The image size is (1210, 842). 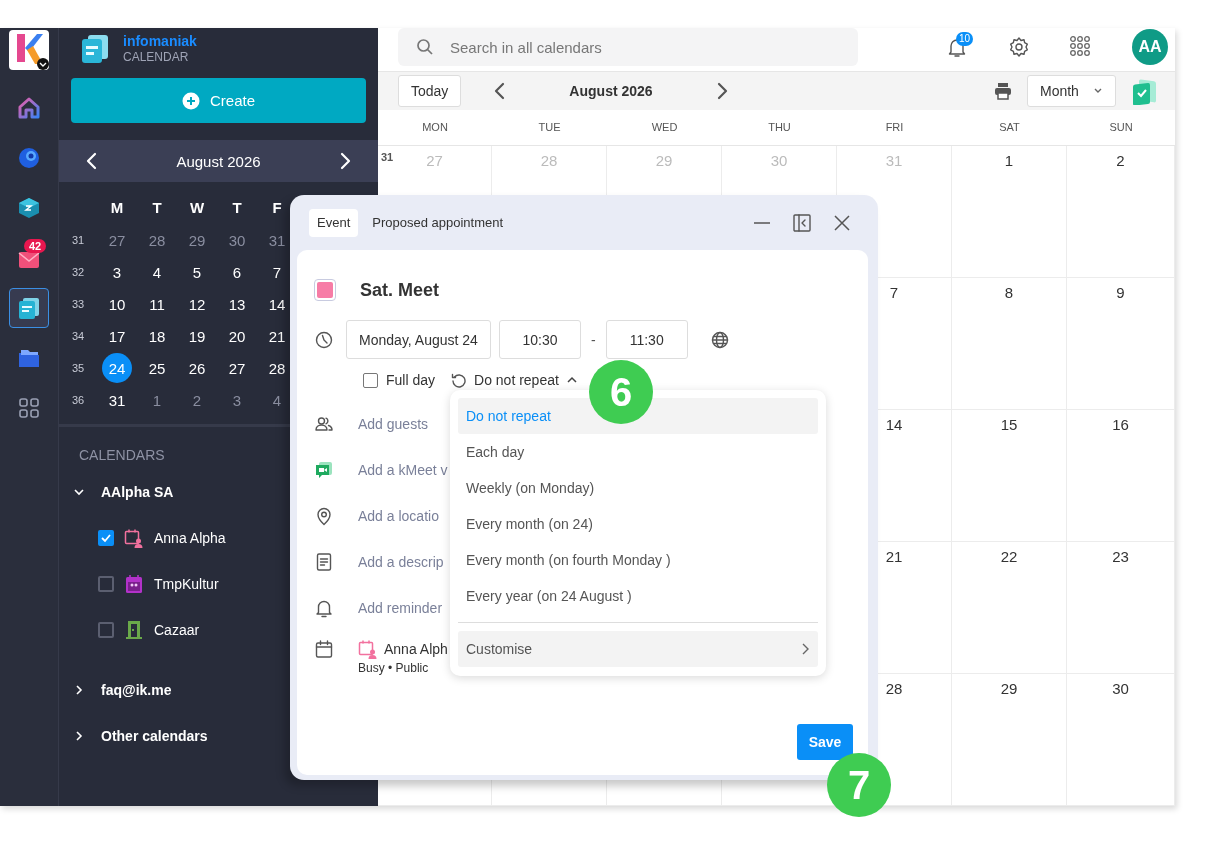 What do you see at coordinates (418, 339) in the screenshot?
I see `date-field: Monday, August 24` at bounding box center [418, 339].